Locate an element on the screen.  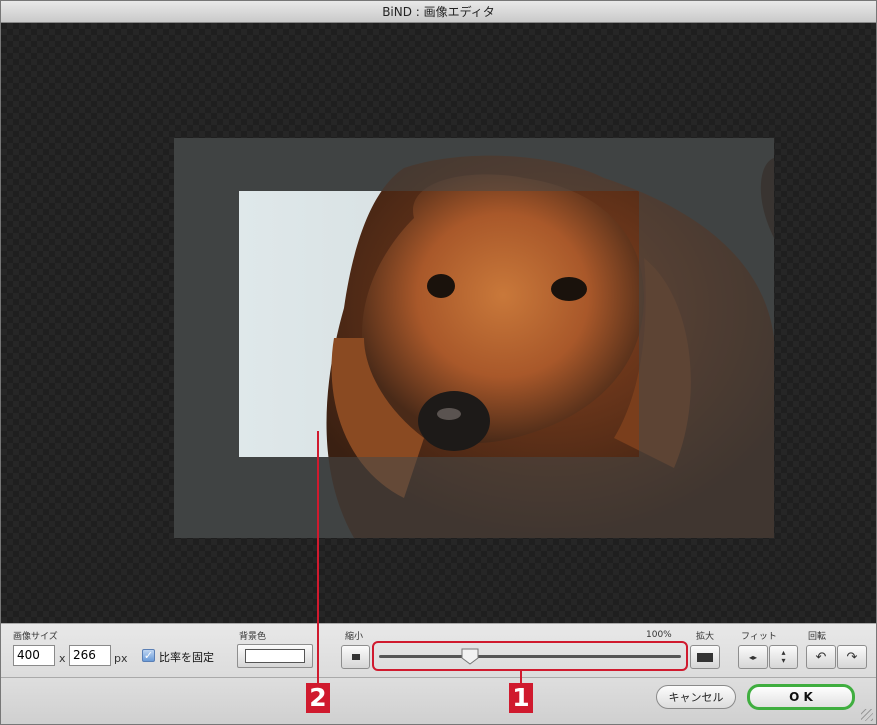
outside-crop-shade-bottom is located at coordinates (474, 497).